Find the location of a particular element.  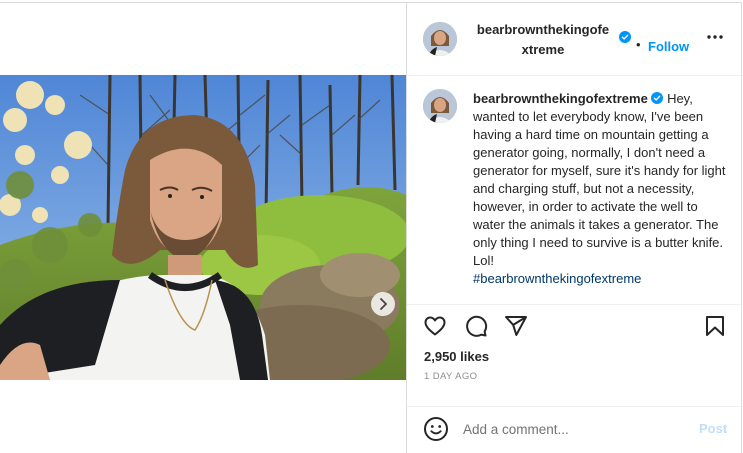

author-username: bearbrownthekingofe xtreme is located at coordinates (543, 40).